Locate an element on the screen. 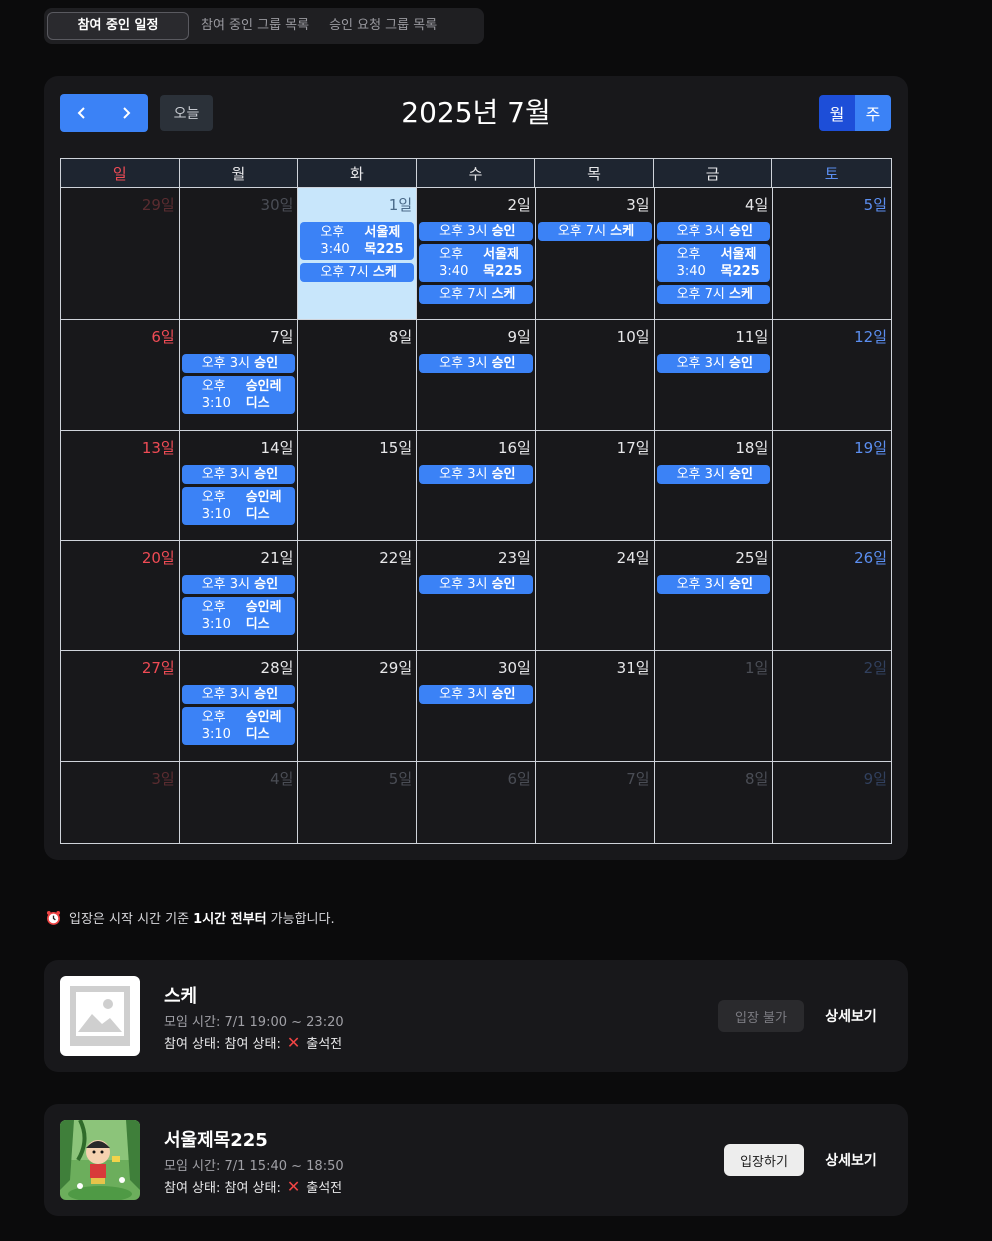 The width and height of the screenshot is (992, 1241). day-cell: 22일 is located at coordinates (358, 595).